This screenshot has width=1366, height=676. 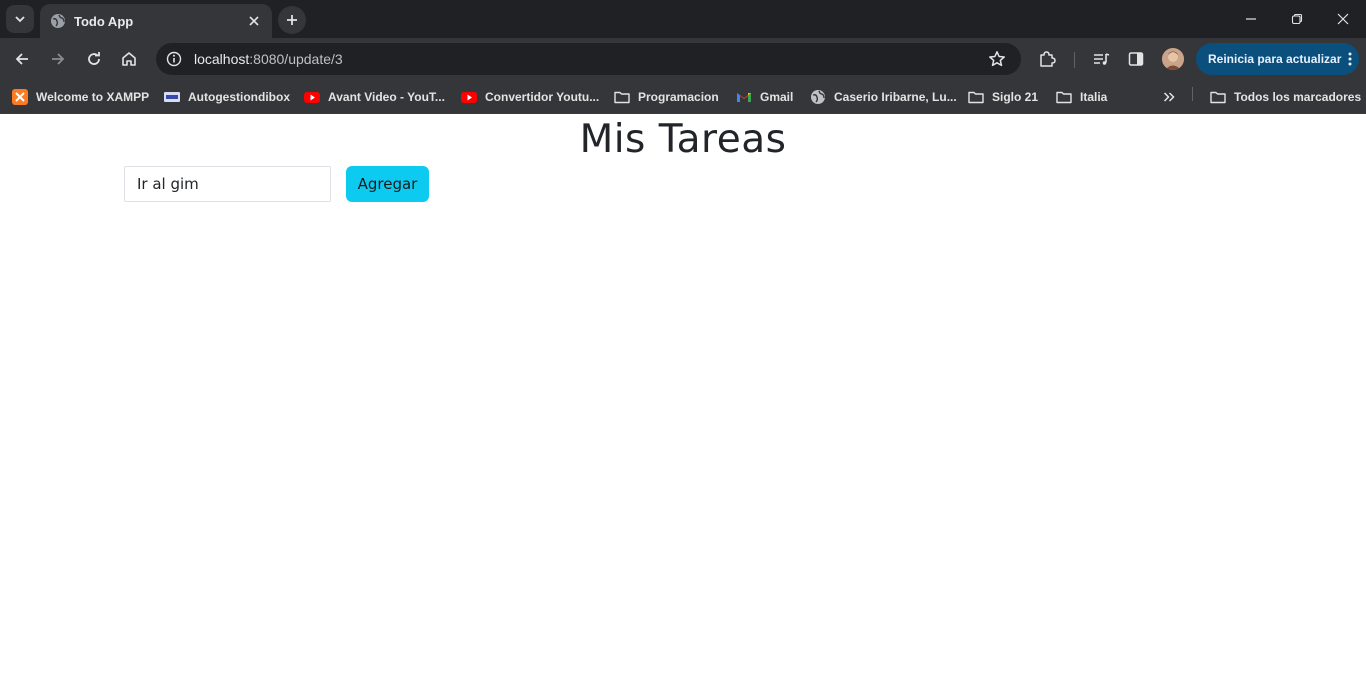 I want to click on gmail-icon, so click(x=744, y=97).